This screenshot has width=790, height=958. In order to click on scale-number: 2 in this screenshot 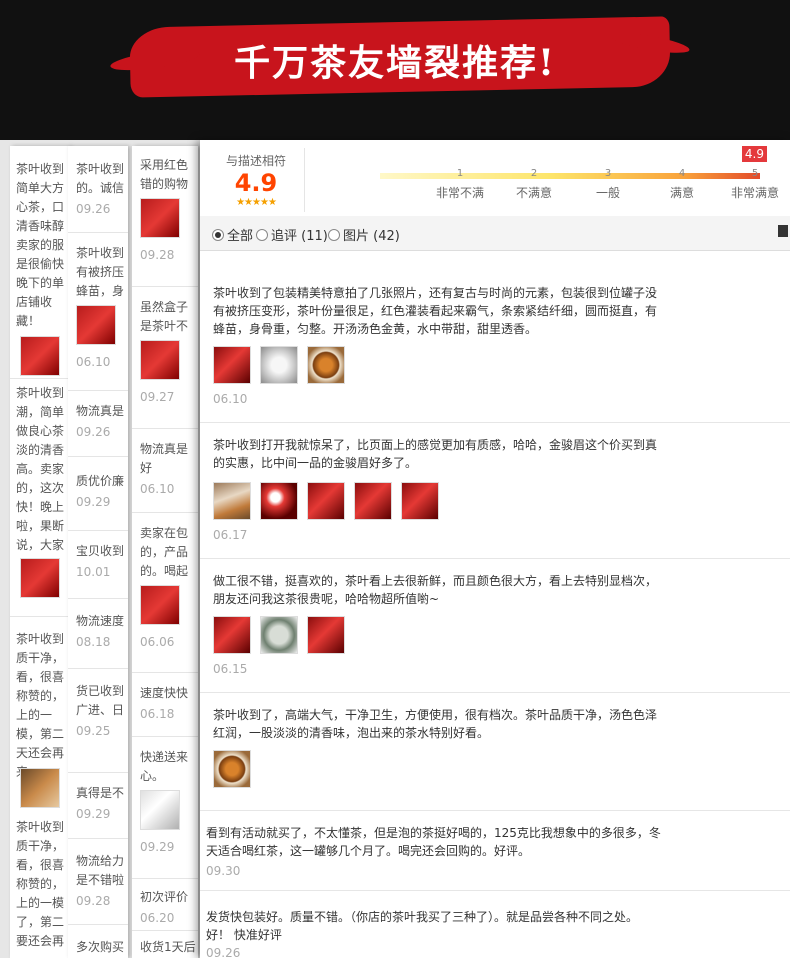, I will do `click(534, 173)`.